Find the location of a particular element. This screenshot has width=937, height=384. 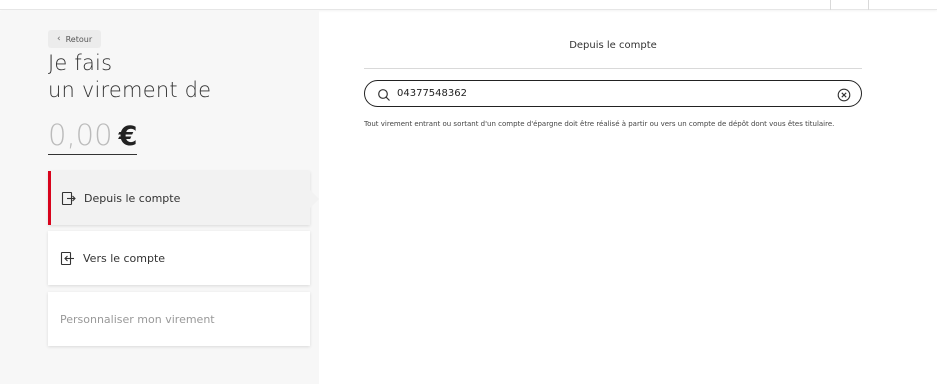

from-account-label: Depuis le compte is located at coordinates (132, 198).